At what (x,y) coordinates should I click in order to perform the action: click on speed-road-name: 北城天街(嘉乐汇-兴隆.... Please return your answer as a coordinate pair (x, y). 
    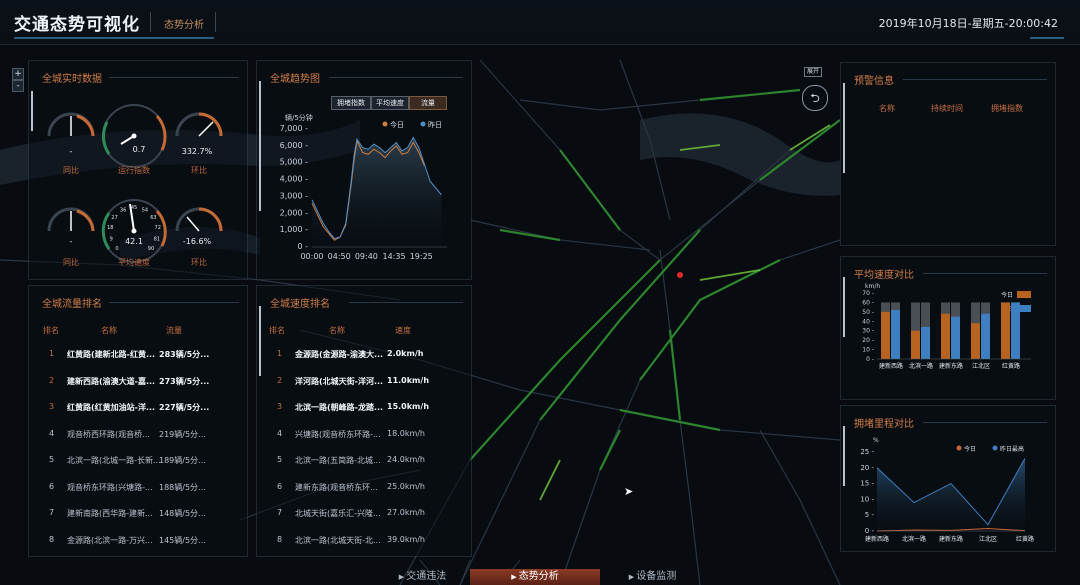
    Looking at the image, I should click on (344, 513).